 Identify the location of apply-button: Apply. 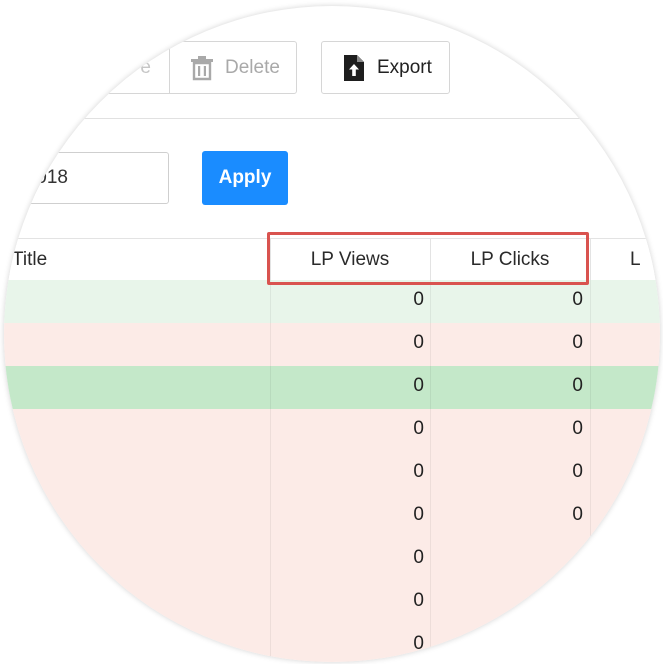
(245, 178).